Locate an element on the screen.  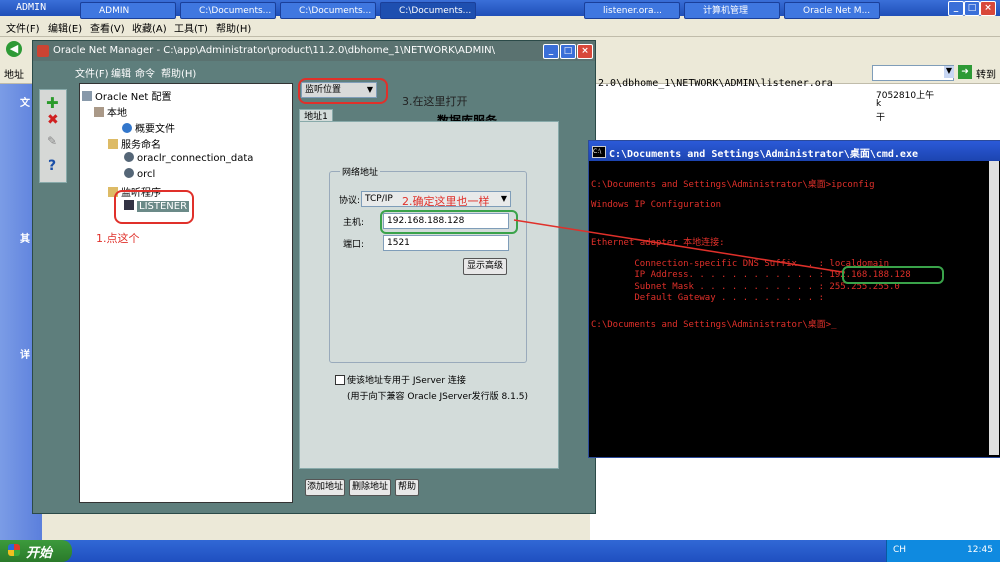
annotation-step-1: 1.点这个 is located at coordinates (118, 238).